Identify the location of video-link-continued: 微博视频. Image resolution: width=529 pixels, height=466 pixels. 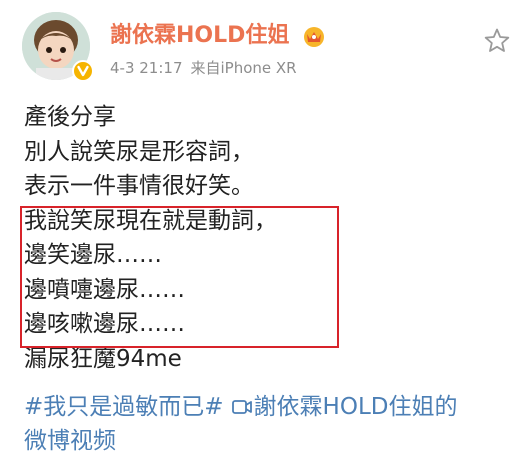
(70, 441).